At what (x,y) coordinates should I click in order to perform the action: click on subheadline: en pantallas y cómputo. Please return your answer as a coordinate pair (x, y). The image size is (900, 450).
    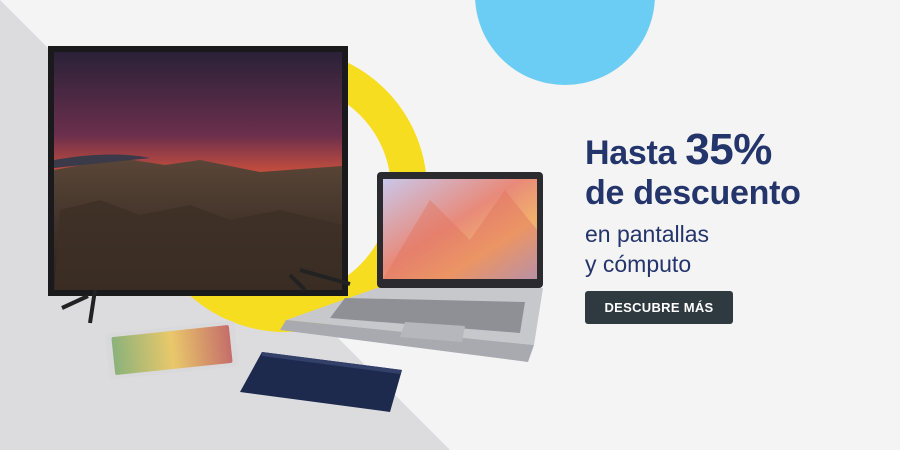
    Looking at the image, I should click on (693, 249).